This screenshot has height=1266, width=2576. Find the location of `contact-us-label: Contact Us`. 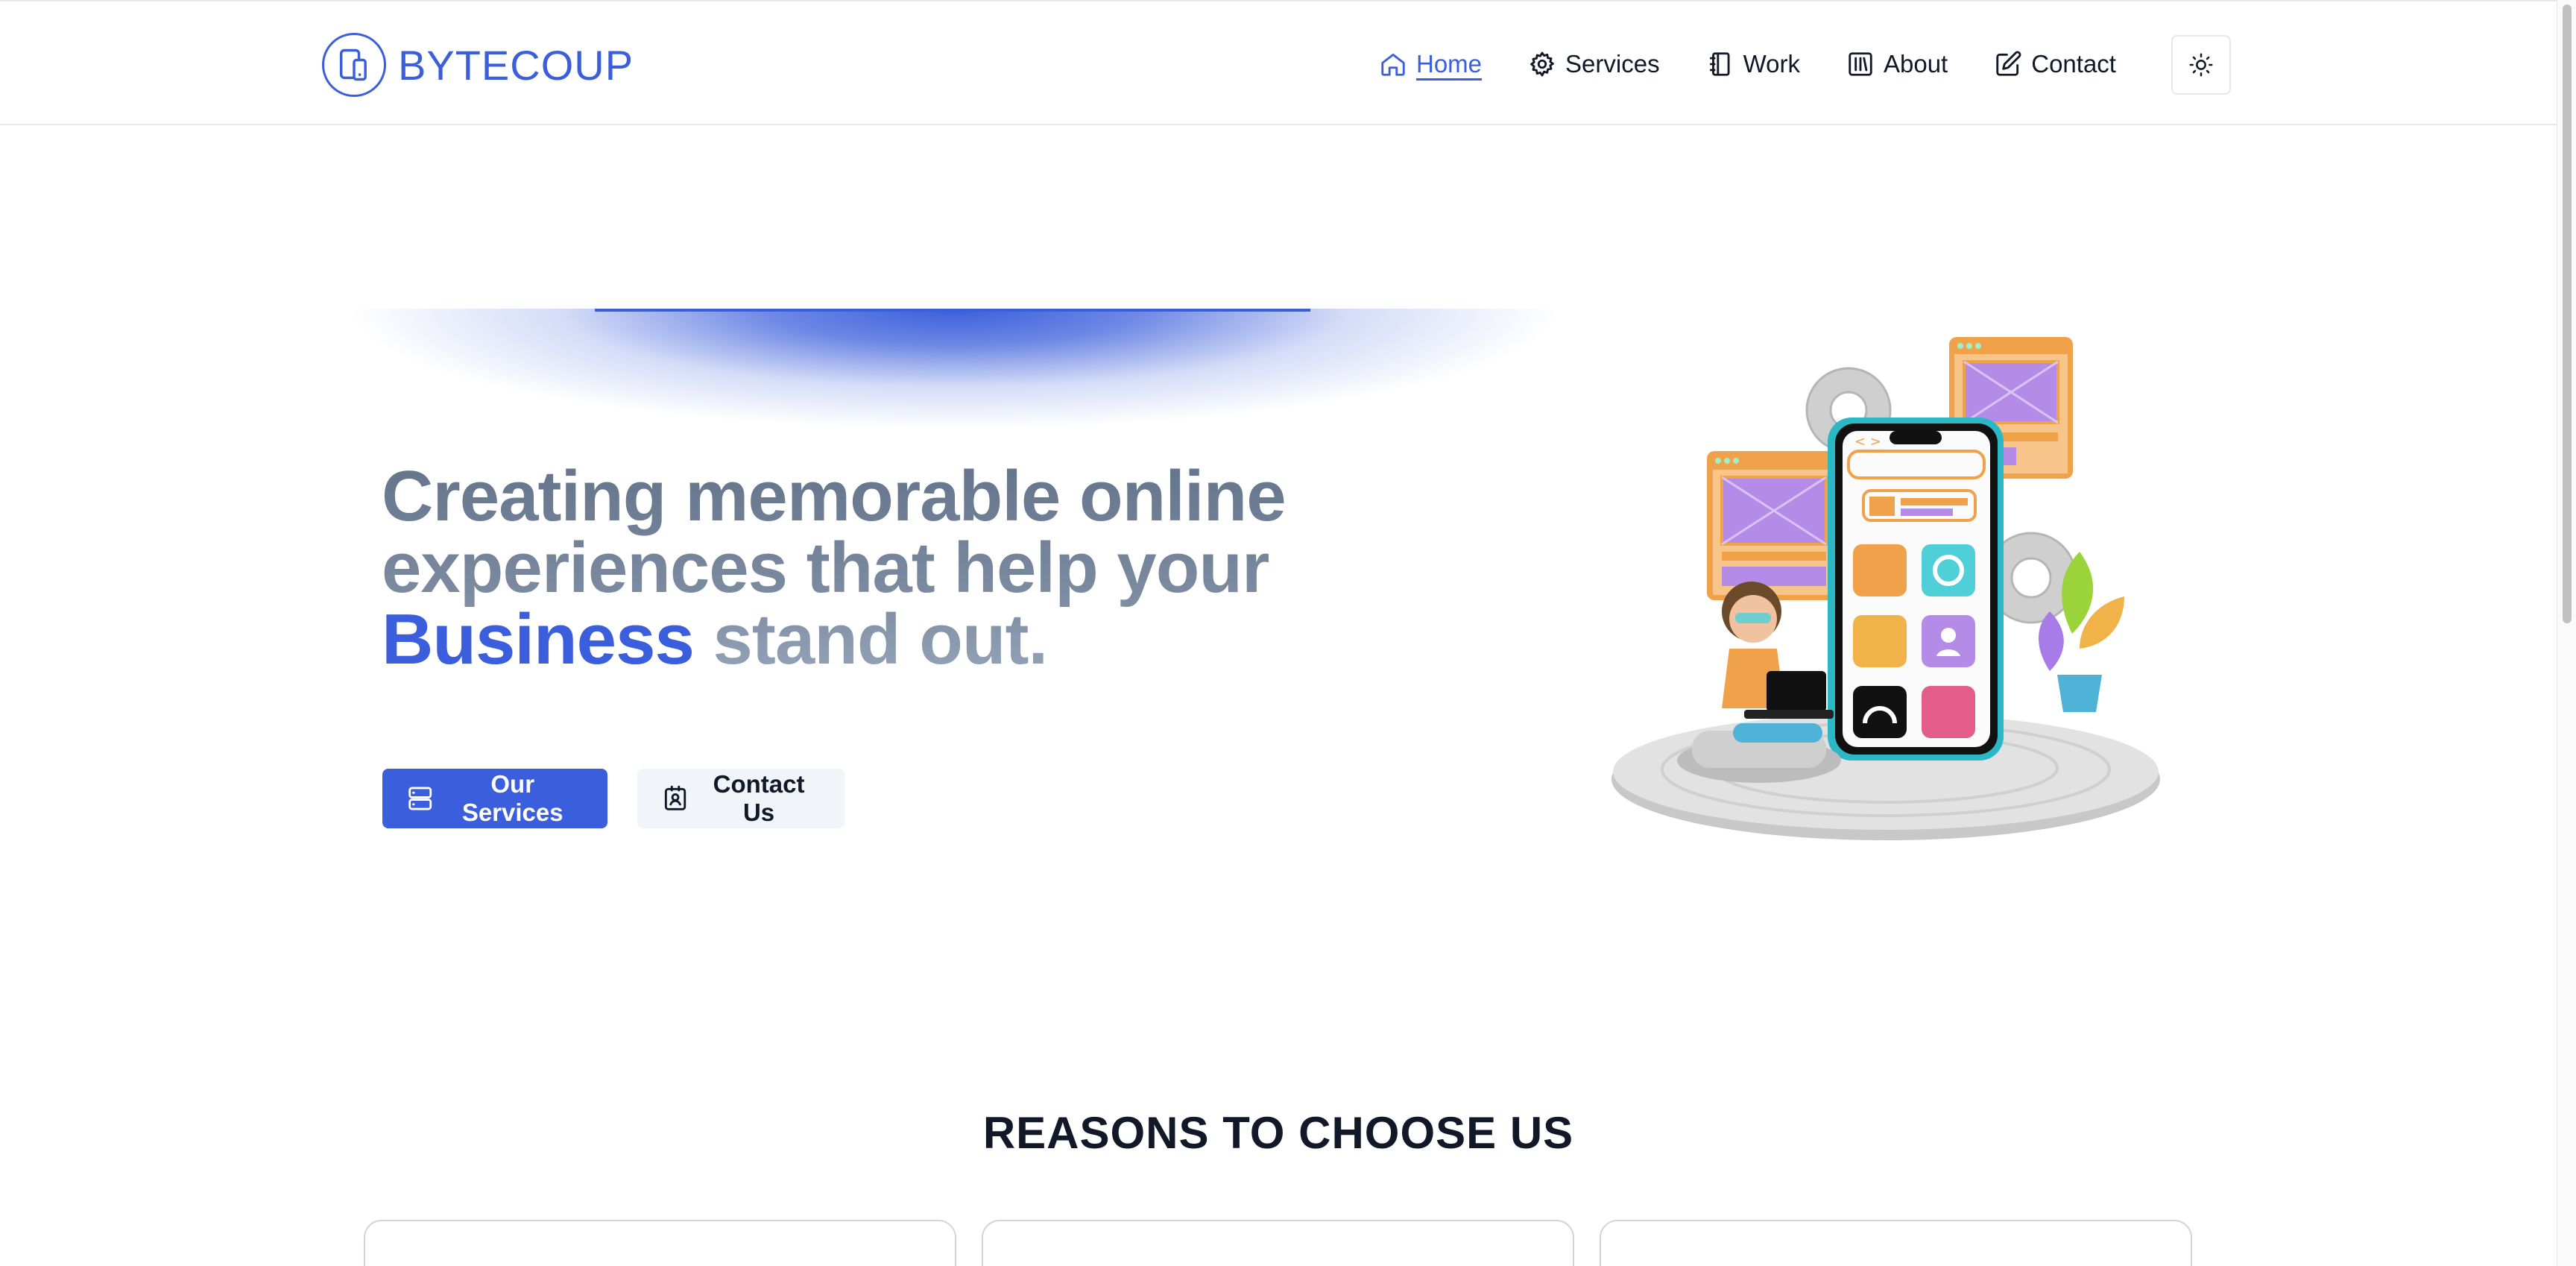

contact-us-label: Contact Us is located at coordinates (759, 798).